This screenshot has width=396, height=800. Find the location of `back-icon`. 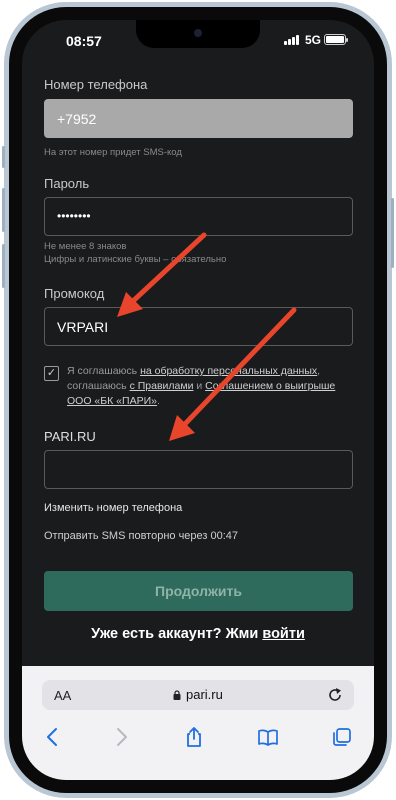

back-icon is located at coordinates (53, 737).